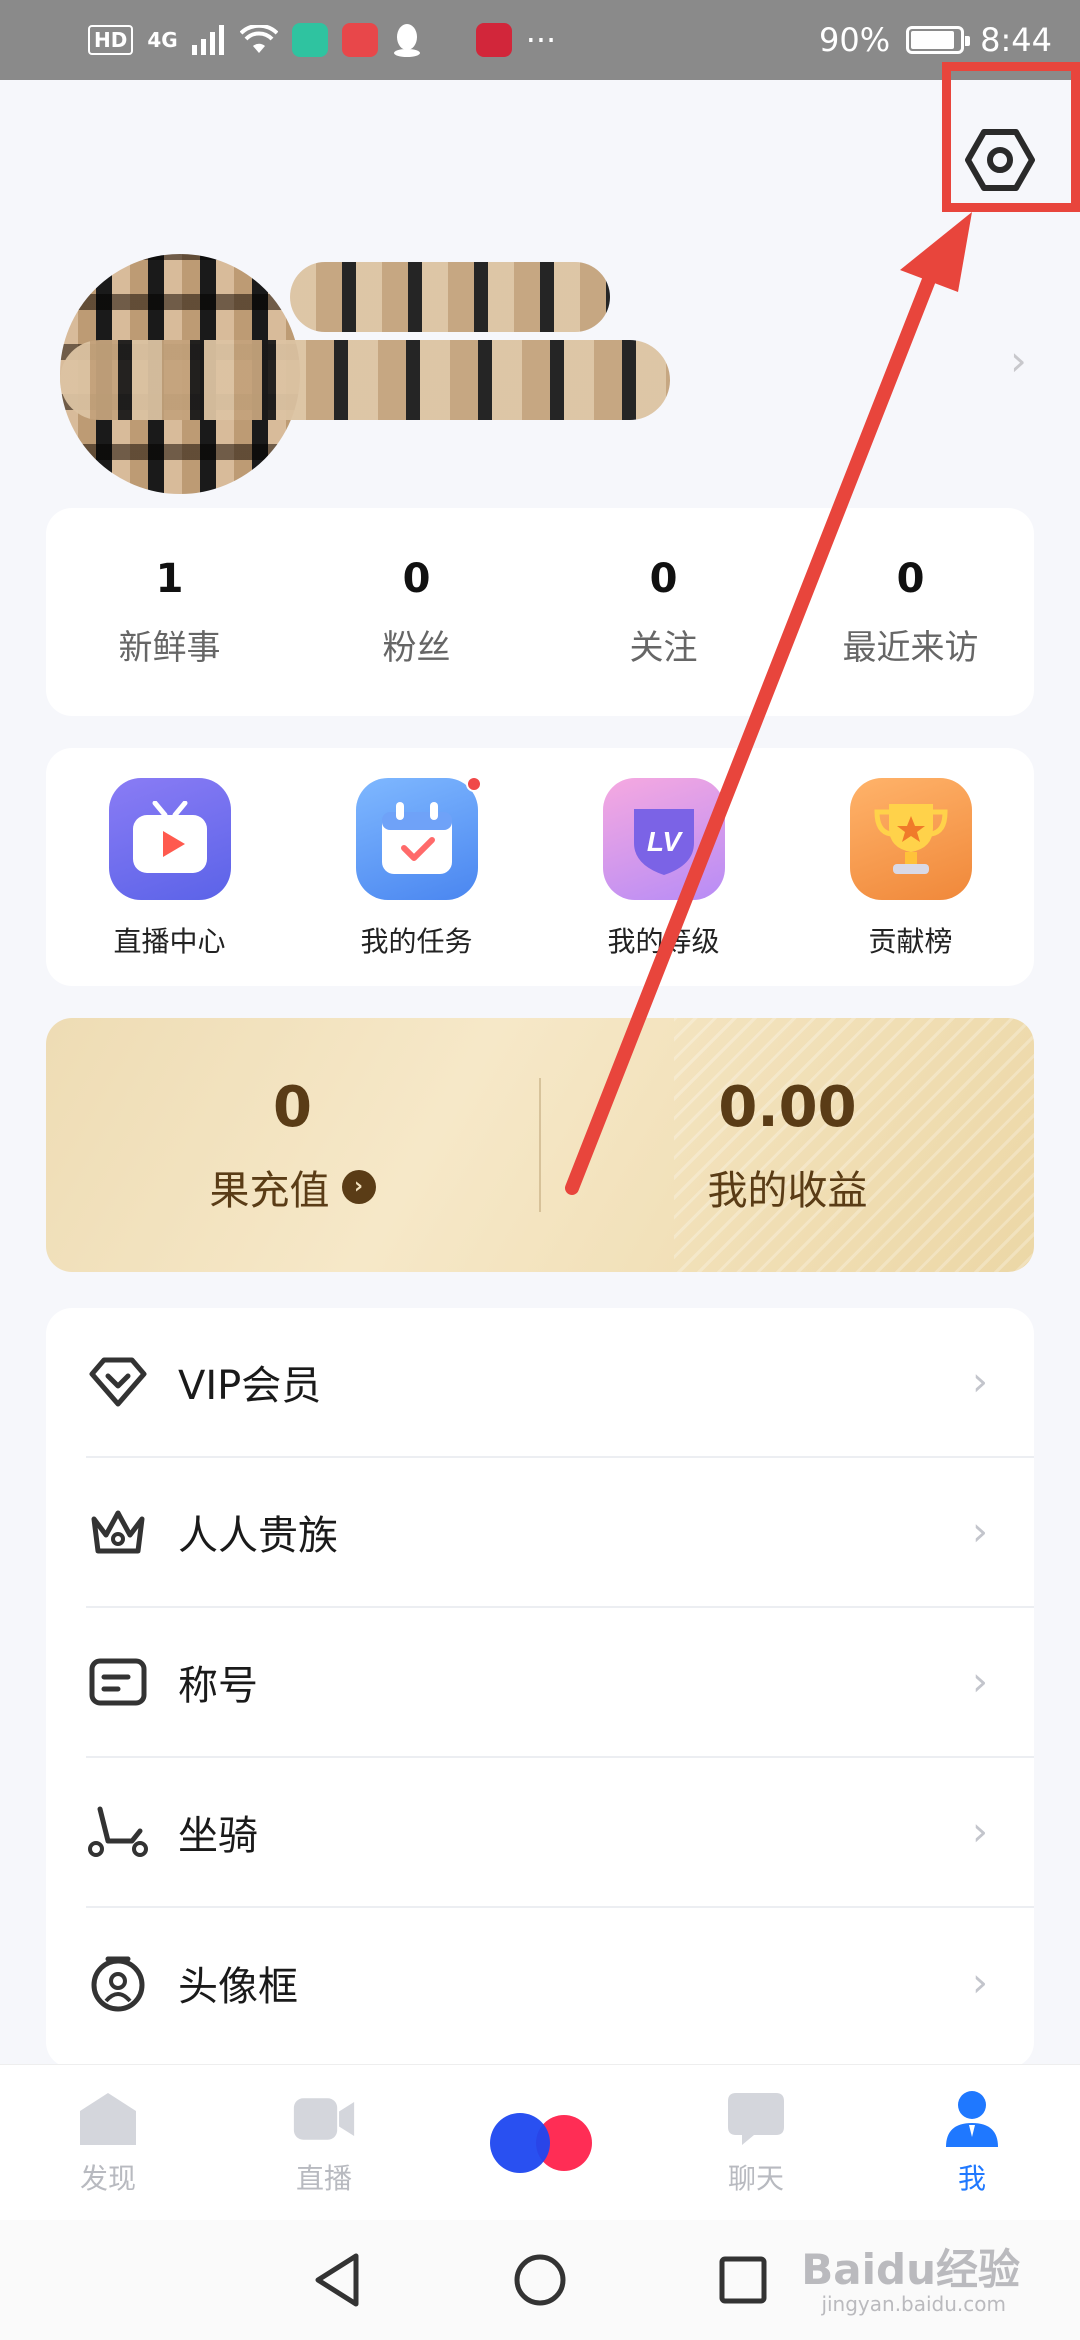 Image resolution: width=1080 pixels, height=2340 pixels. Describe the element at coordinates (118, 1983) in the screenshot. I see `avatar-frame-icon` at that location.